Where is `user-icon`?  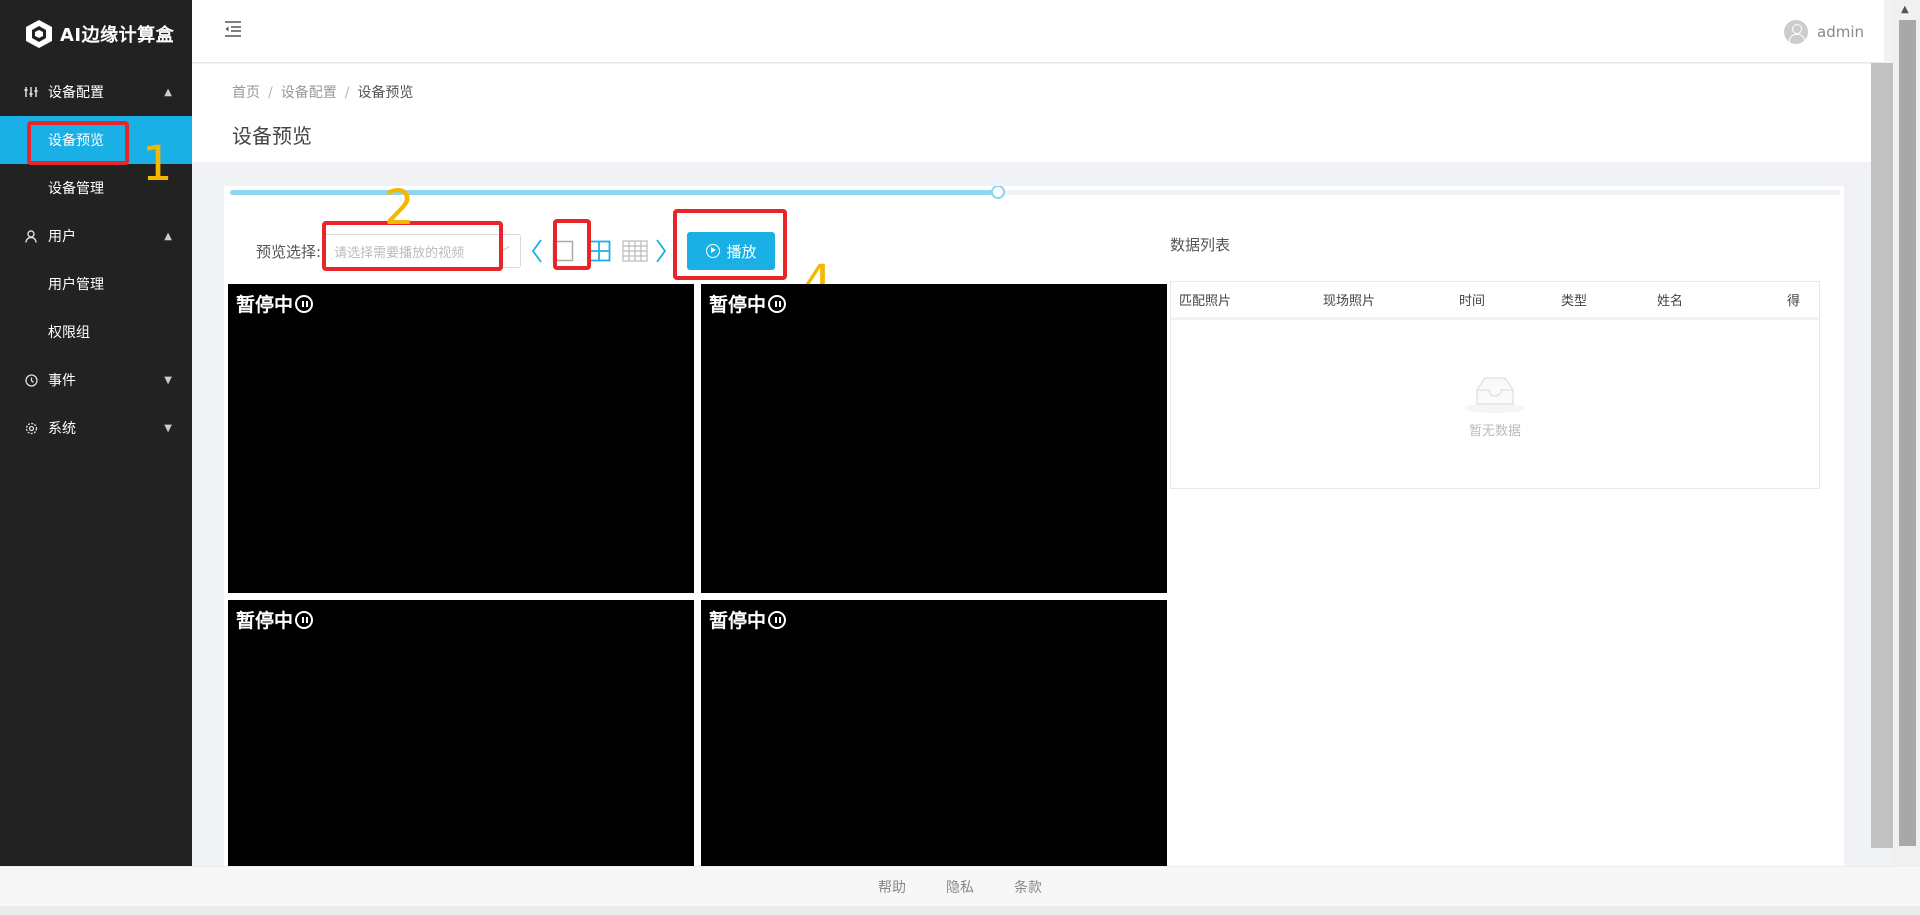 user-icon is located at coordinates (31, 236).